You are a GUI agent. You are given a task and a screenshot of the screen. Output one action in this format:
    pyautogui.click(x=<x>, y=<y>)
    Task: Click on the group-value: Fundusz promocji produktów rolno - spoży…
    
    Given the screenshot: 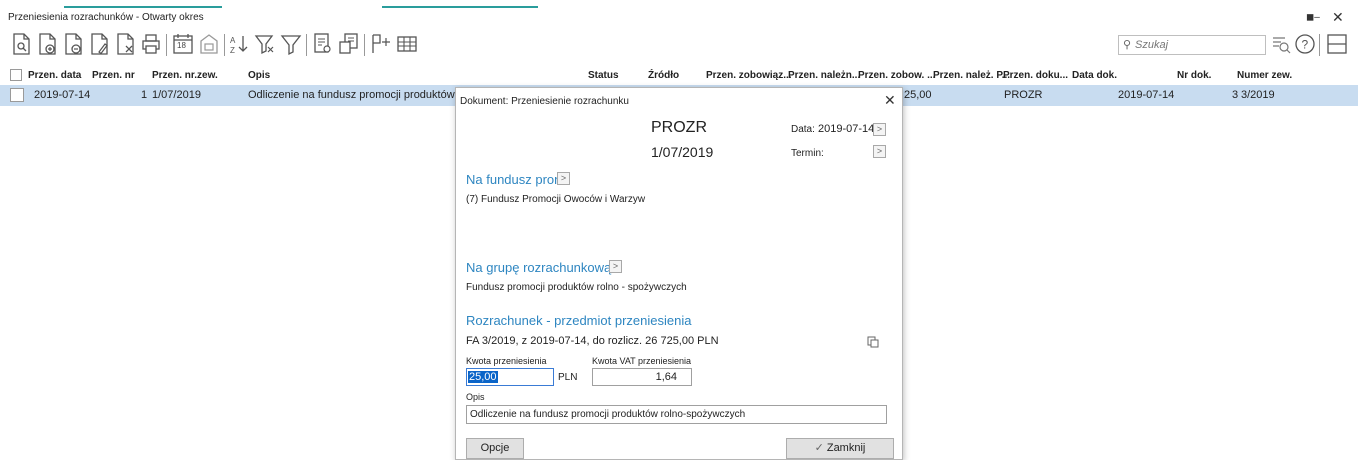 What is the action you would take?
    pyautogui.click(x=576, y=287)
    